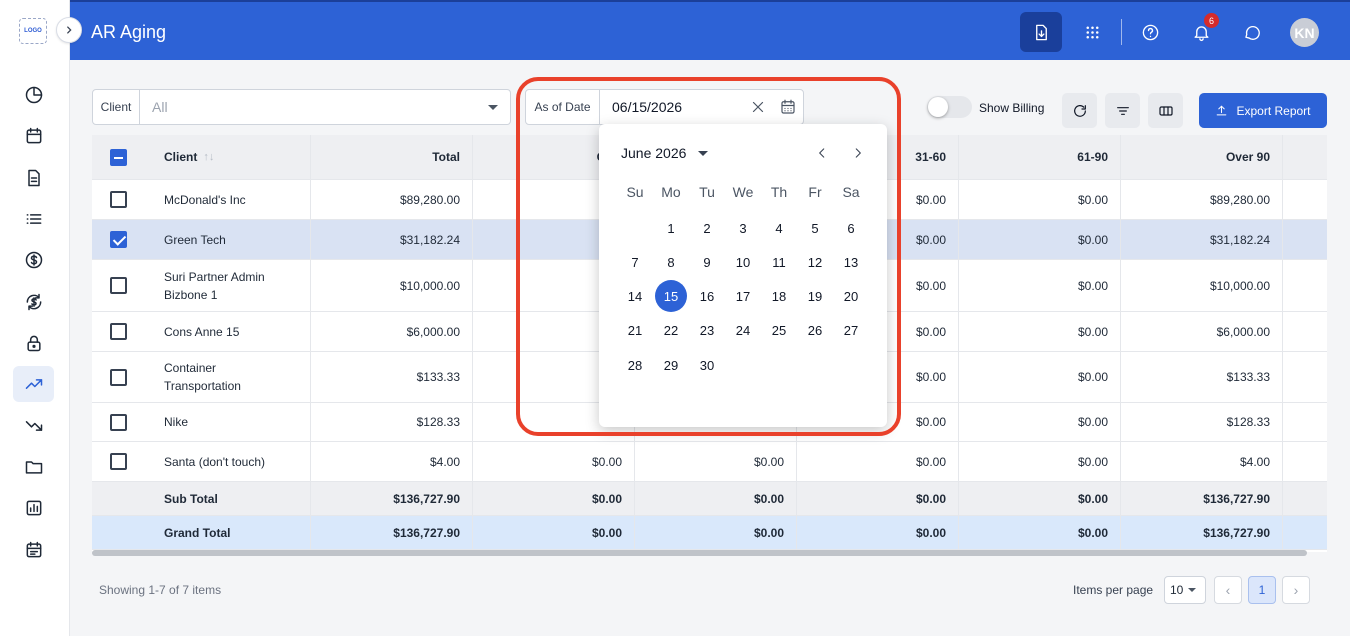  Describe the element at coordinates (858, 153) in the screenshot. I see `next-month-button` at that location.